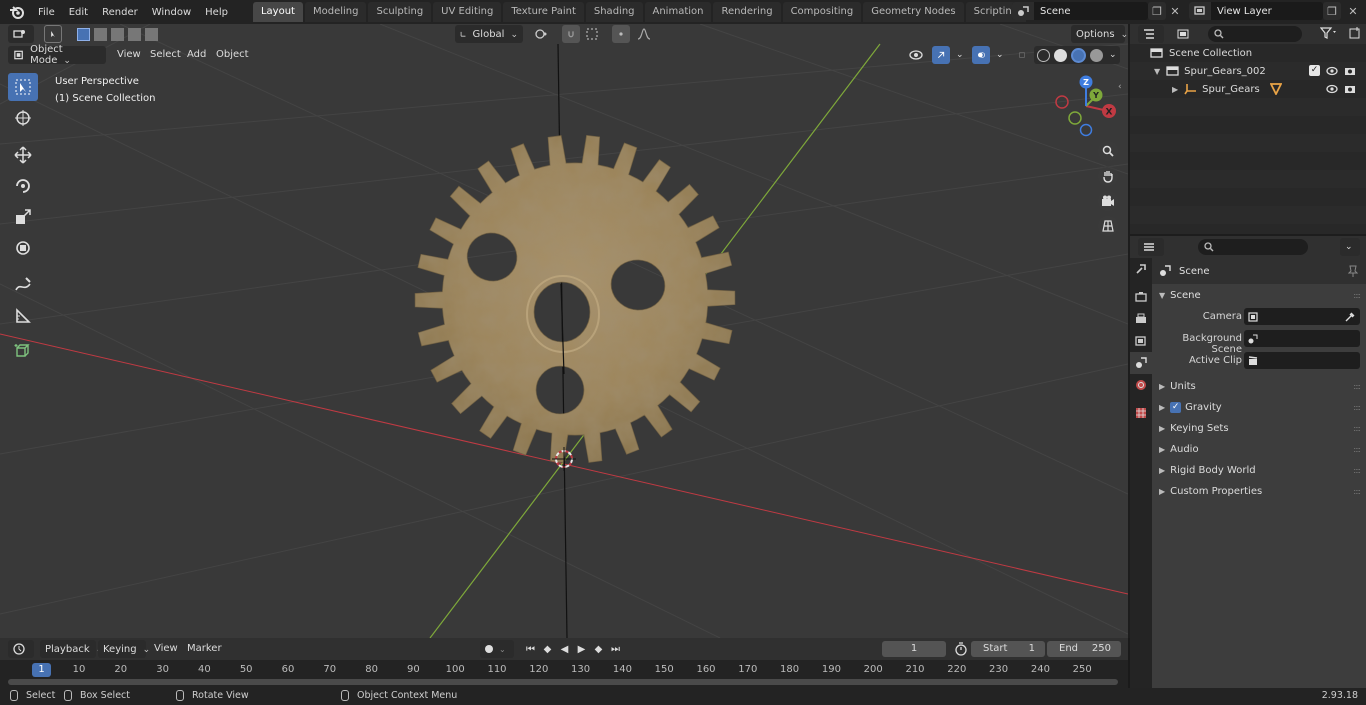  What do you see at coordinates (543, 12) in the screenshot?
I see `tab-texture-paint: Texture Paint` at bounding box center [543, 12].